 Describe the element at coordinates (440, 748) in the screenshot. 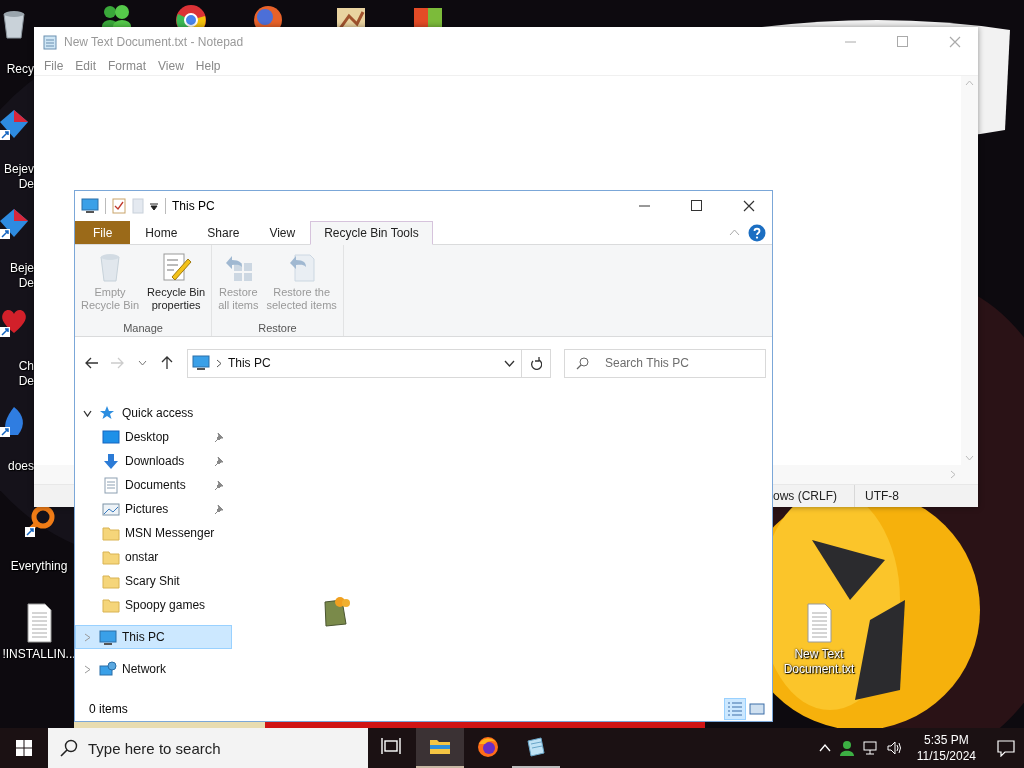

I see `taskbar-app` at that location.